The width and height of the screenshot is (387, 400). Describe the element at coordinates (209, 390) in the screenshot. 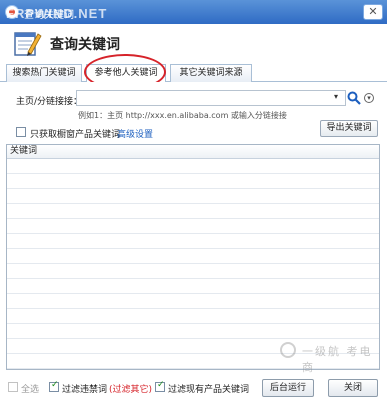

I see `filter-existing-keywords-label: 过滤现有产品关键词` at that location.